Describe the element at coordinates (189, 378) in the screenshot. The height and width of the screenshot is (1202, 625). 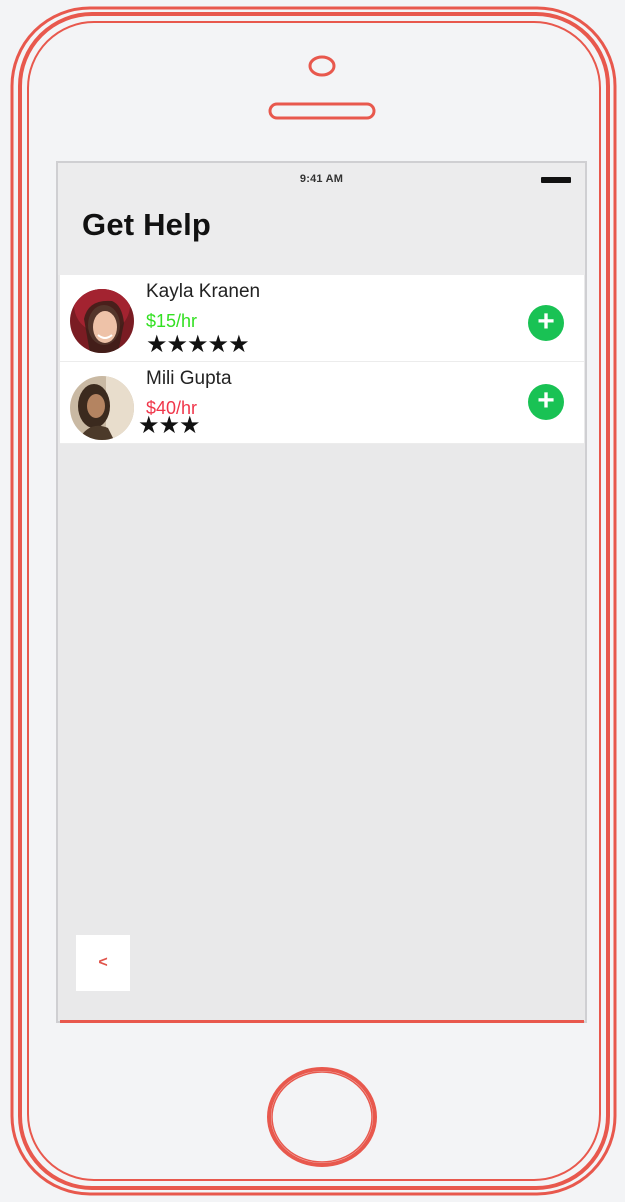
I see `helper-name: Mili Gupta` at that location.